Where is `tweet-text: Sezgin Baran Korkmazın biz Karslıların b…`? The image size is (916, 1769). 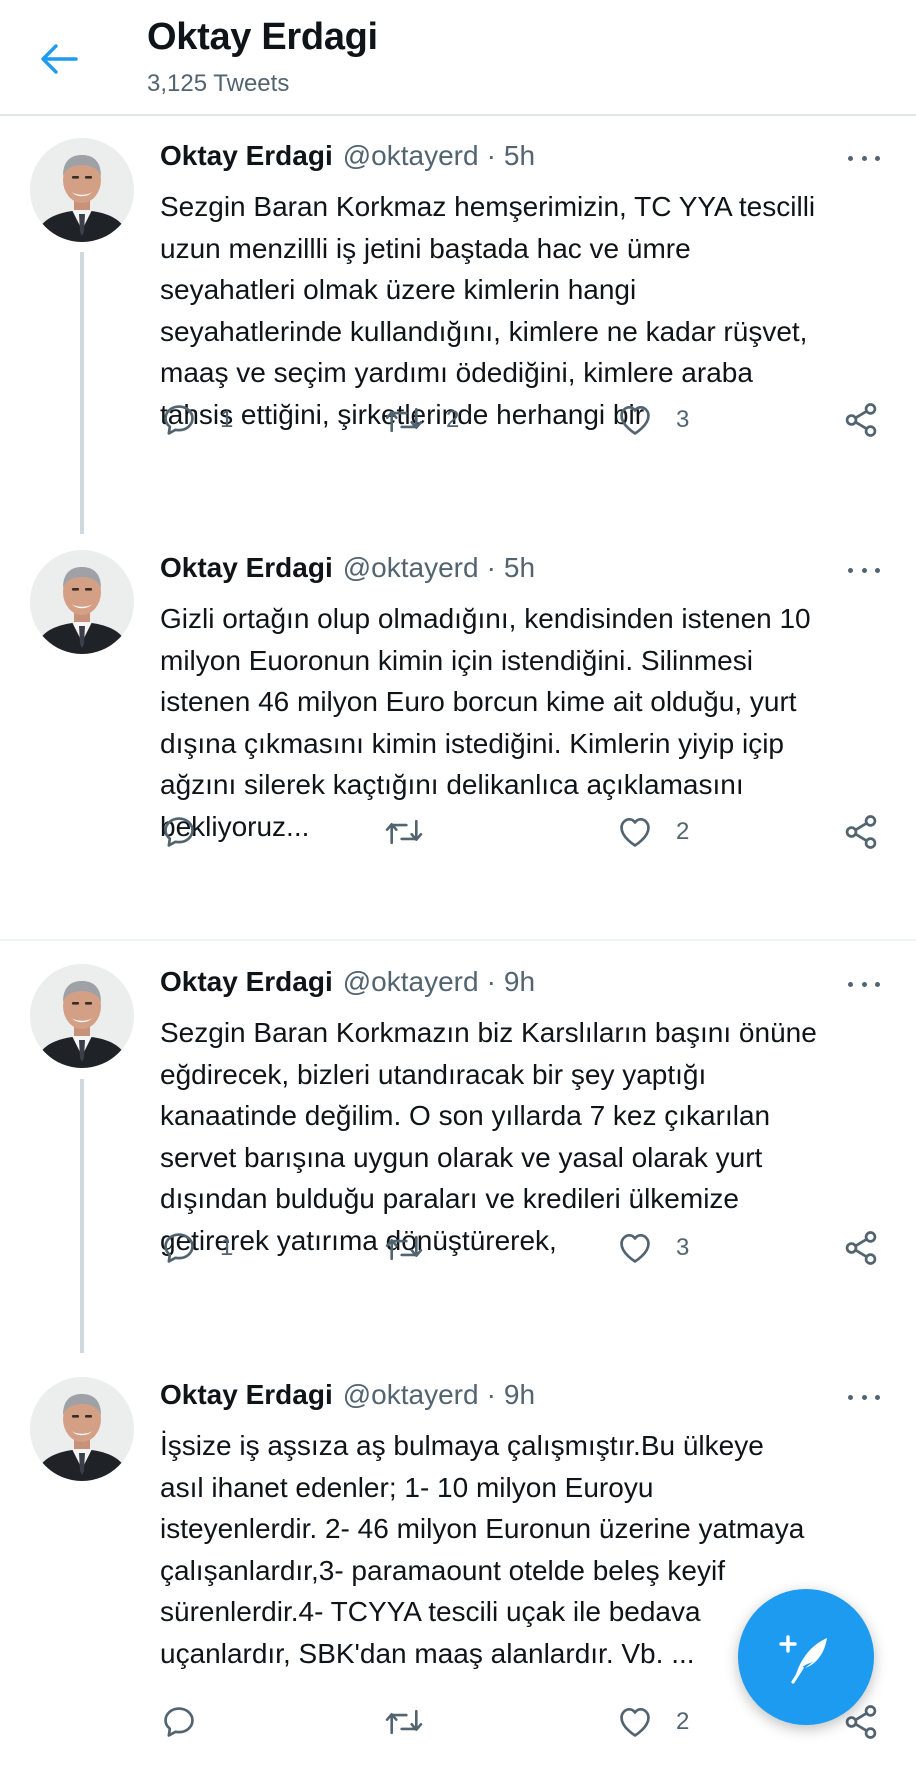 tweet-text: Sezgin Baran Korkmazın biz Karslıların b… is located at coordinates (530, 1136).